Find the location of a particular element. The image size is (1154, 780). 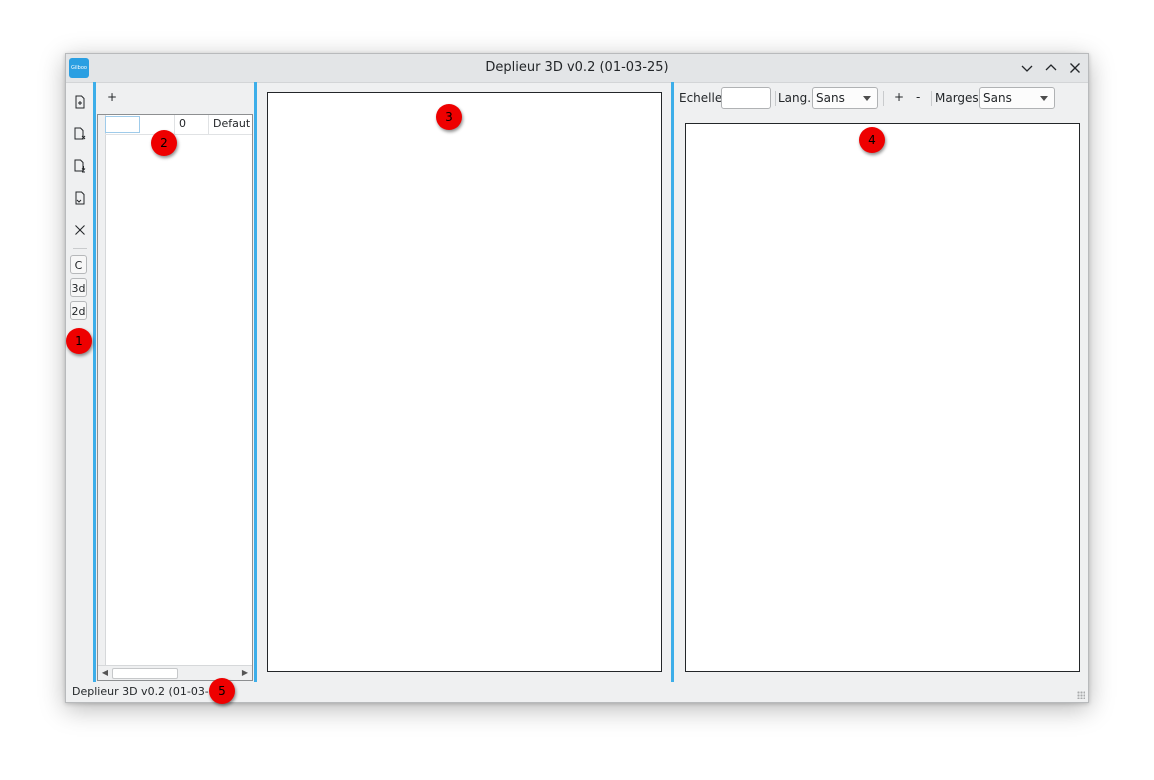

row-count: 0 is located at coordinates (182, 123).